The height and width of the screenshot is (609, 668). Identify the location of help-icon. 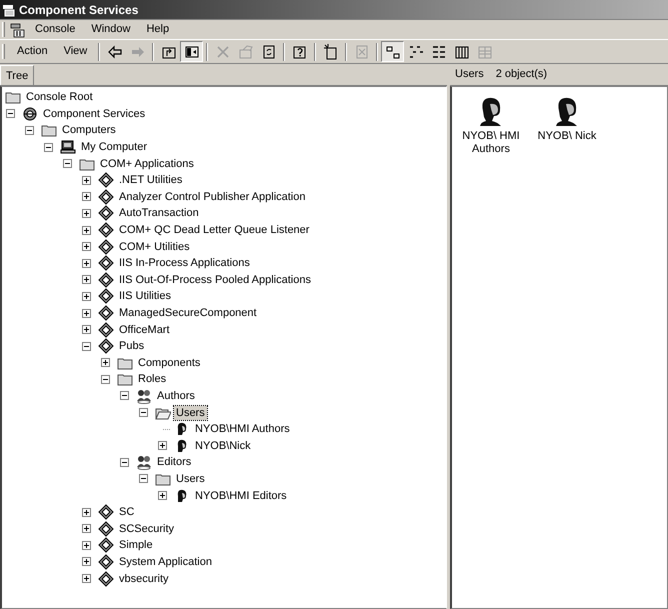
(300, 52).